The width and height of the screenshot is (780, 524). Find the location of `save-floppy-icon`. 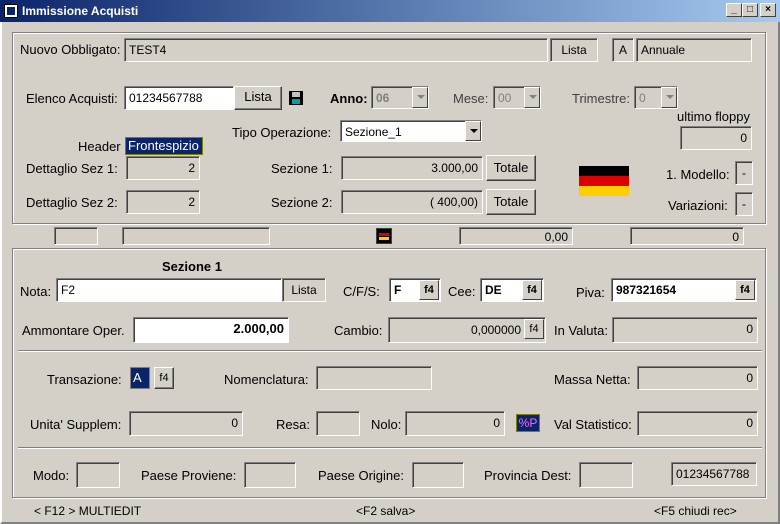

save-floppy-icon is located at coordinates (296, 98).